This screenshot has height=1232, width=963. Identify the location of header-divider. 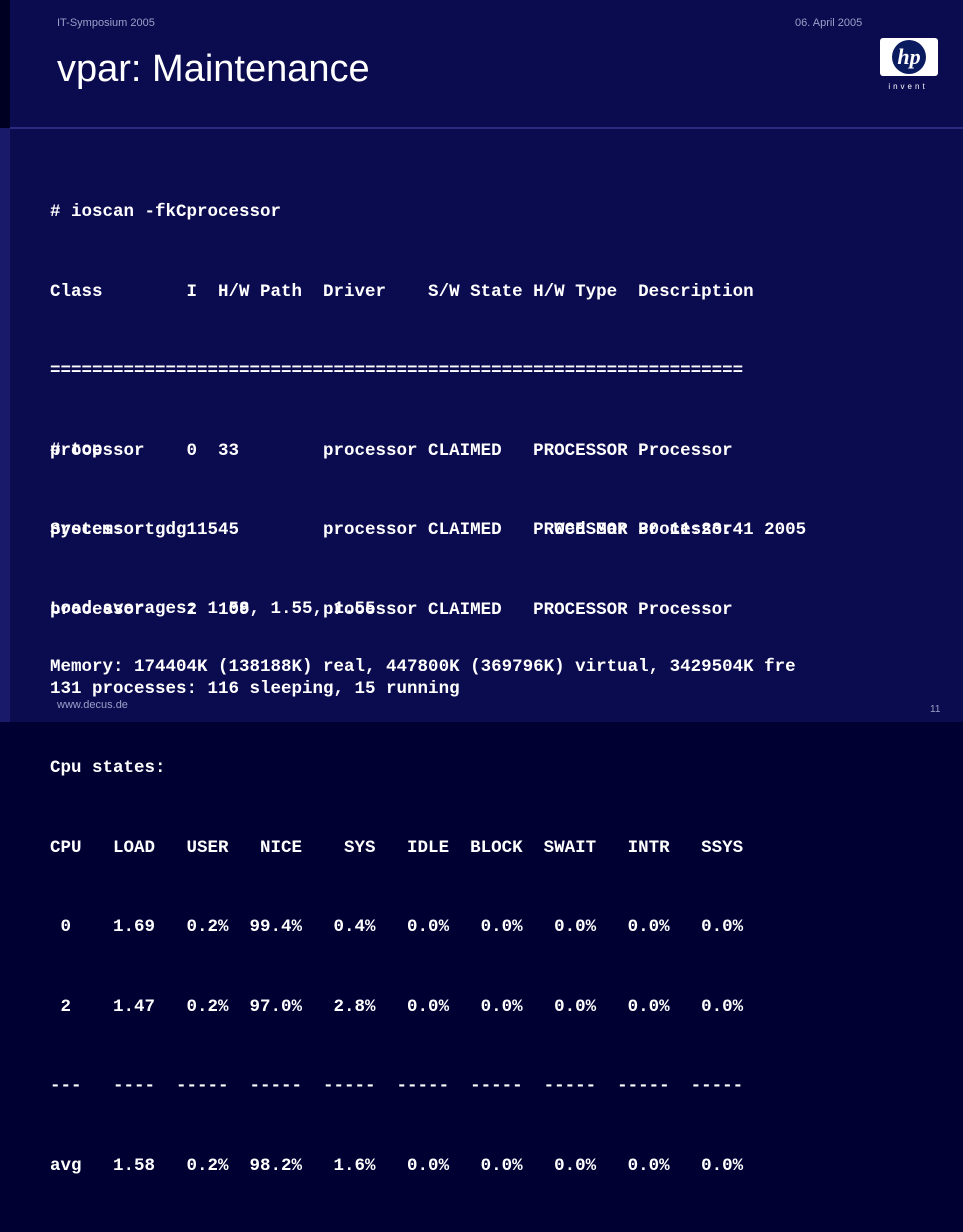
(486, 128).